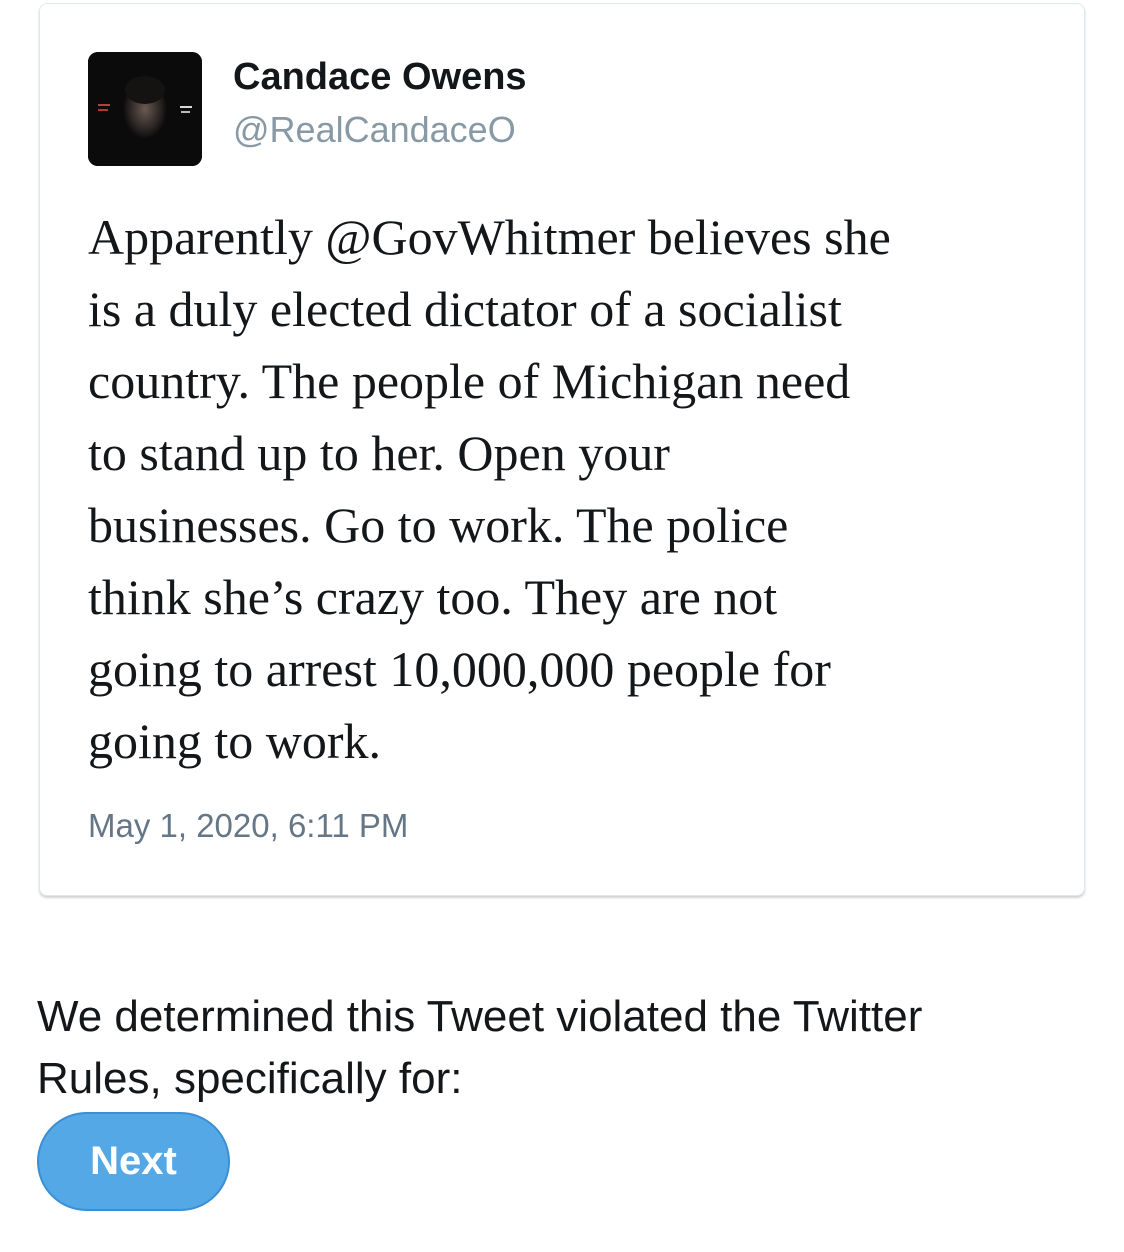 This screenshot has height=1252, width=1124. Describe the element at coordinates (374, 130) in the screenshot. I see `author-handle: @RealCandaceO` at that location.